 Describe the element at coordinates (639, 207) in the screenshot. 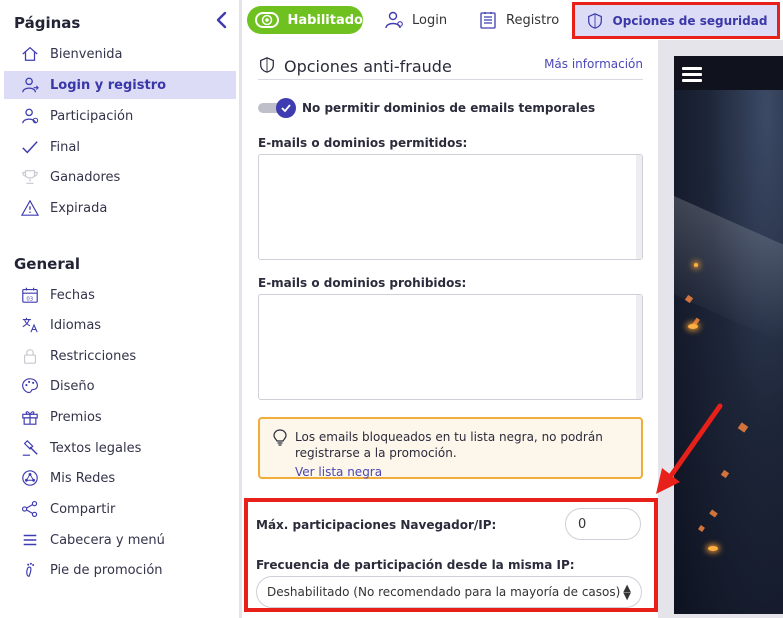

I see `allowed-emails-scrollbar` at that location.